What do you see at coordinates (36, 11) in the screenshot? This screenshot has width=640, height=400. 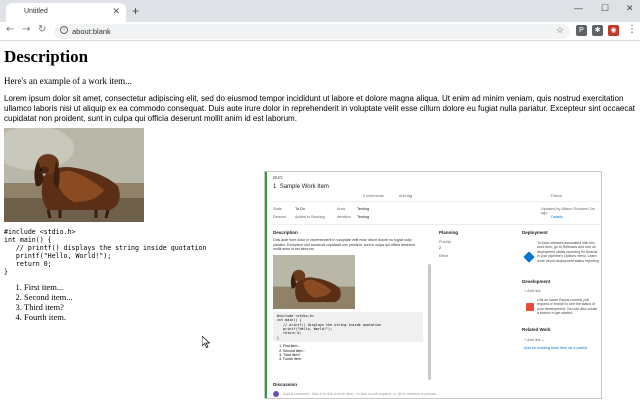 I see `tab-title: Untitled` at bounding box center [36, 11].